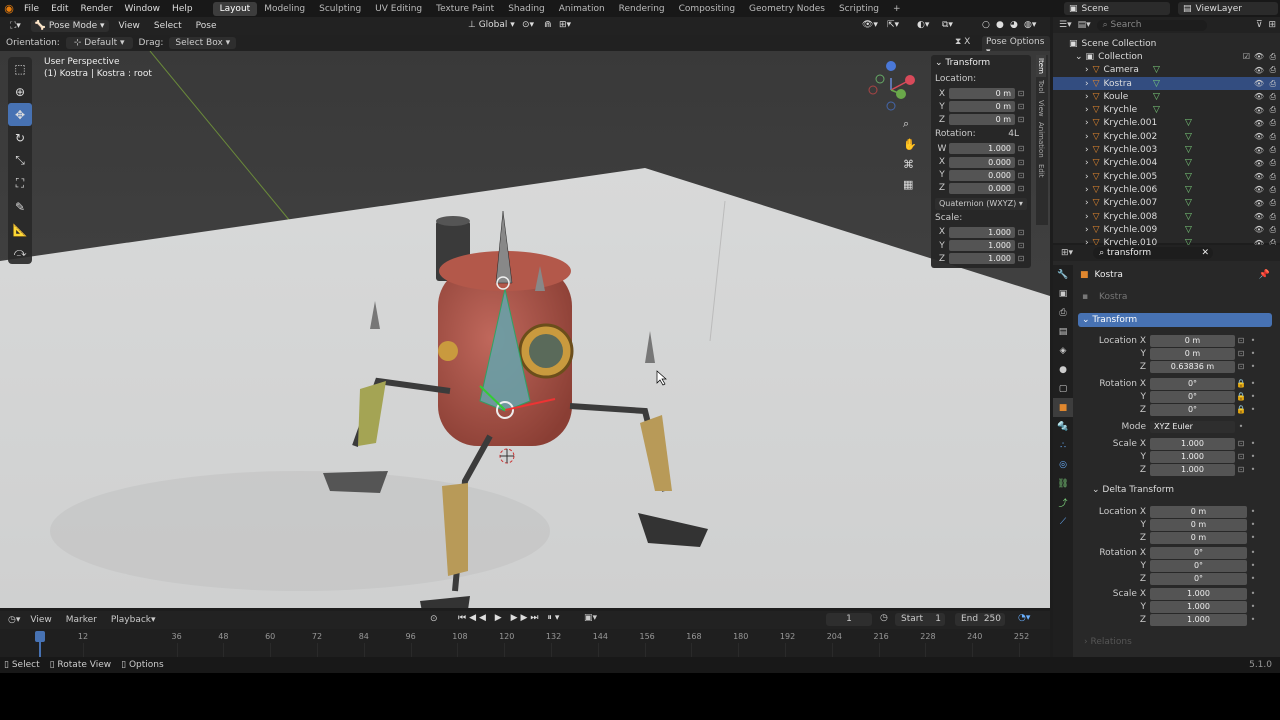 The image size is (1280, 720). I want to click on outliner-item: › ▽ Krychle.008 ▽ 👁 ⎙, so click(1166, 216).